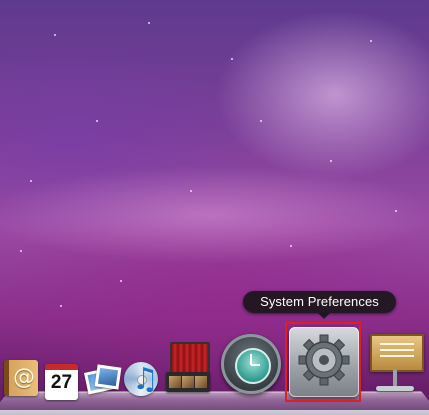 This screenshot has width=429, height=415. Describe the element at coordinates (324, 316) in the screenshot. I see `tooltip-arrow` at that location.